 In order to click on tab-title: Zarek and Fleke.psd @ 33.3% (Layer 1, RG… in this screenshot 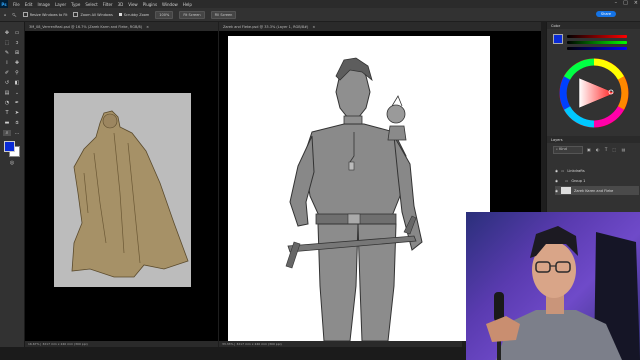, I will do `click(266, 26)`.